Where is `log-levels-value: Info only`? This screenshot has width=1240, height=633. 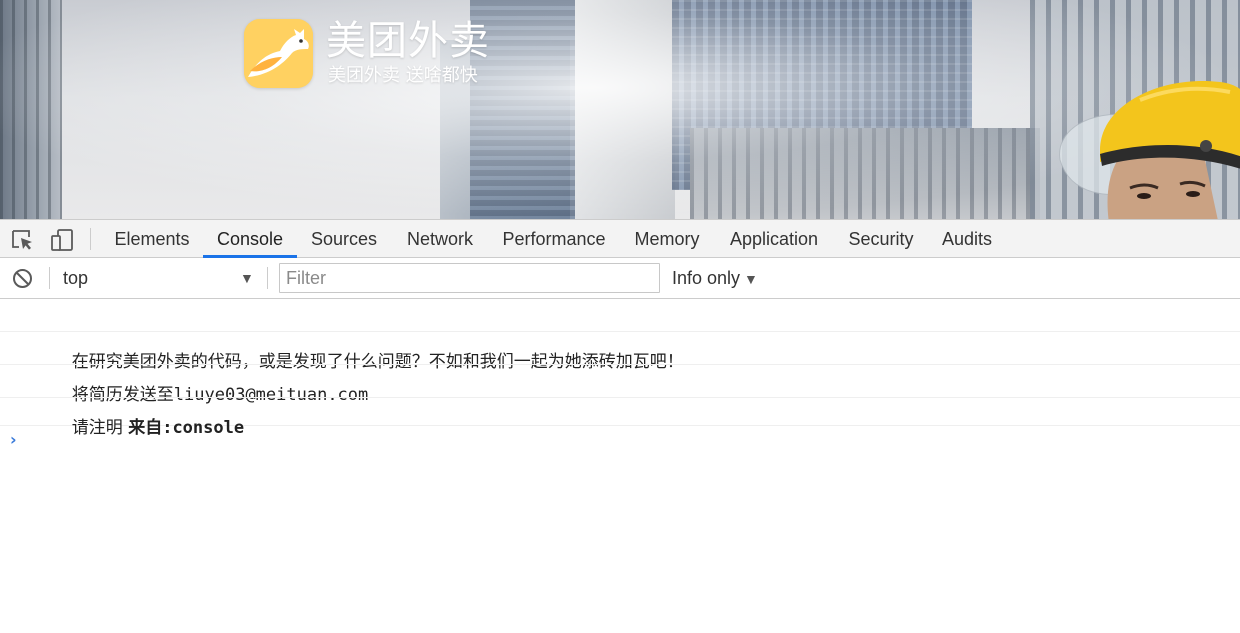
log-levels-value: Info only is located at coordinates (706, 278).